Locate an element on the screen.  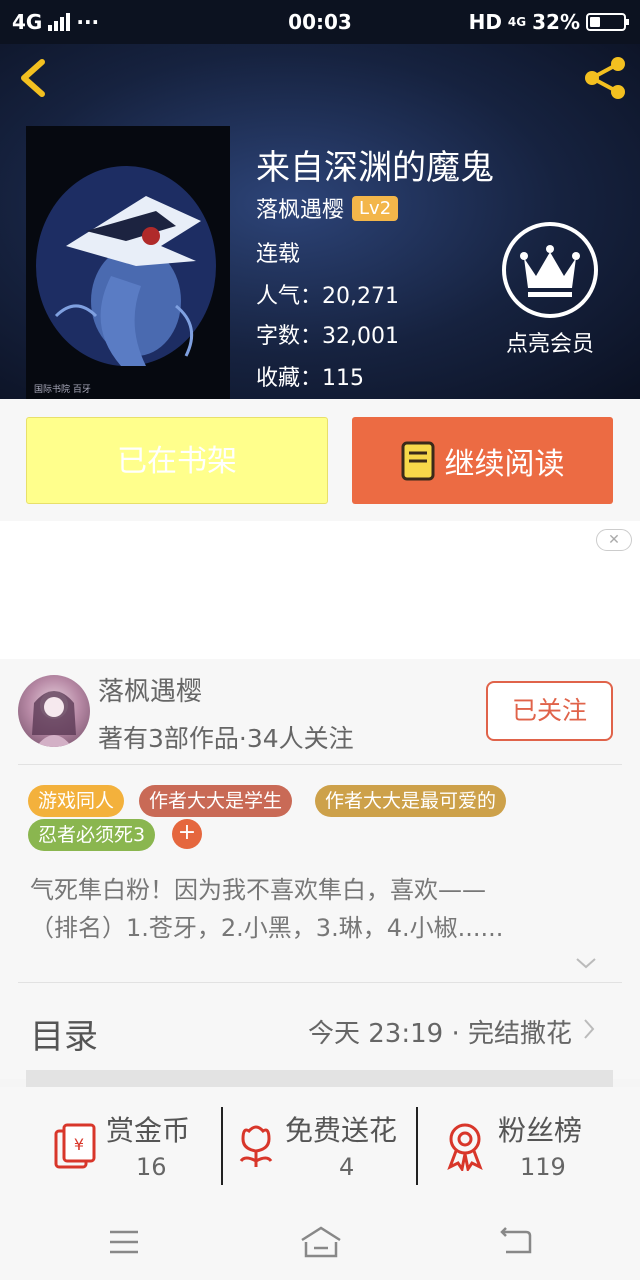
vip-button: 点亮会员 is located at coordinates (550, 290).